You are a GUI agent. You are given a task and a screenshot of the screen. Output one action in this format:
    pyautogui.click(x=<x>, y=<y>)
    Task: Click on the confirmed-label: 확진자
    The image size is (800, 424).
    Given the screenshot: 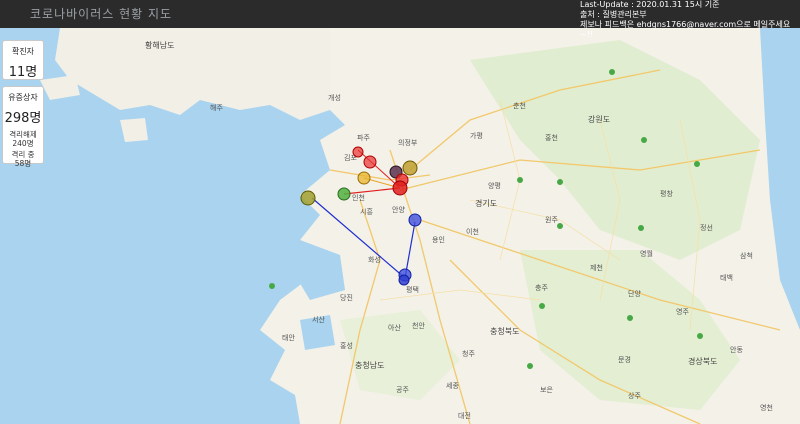 What is the action you would take?
    pyautogui.click(x=23, y=51)
    